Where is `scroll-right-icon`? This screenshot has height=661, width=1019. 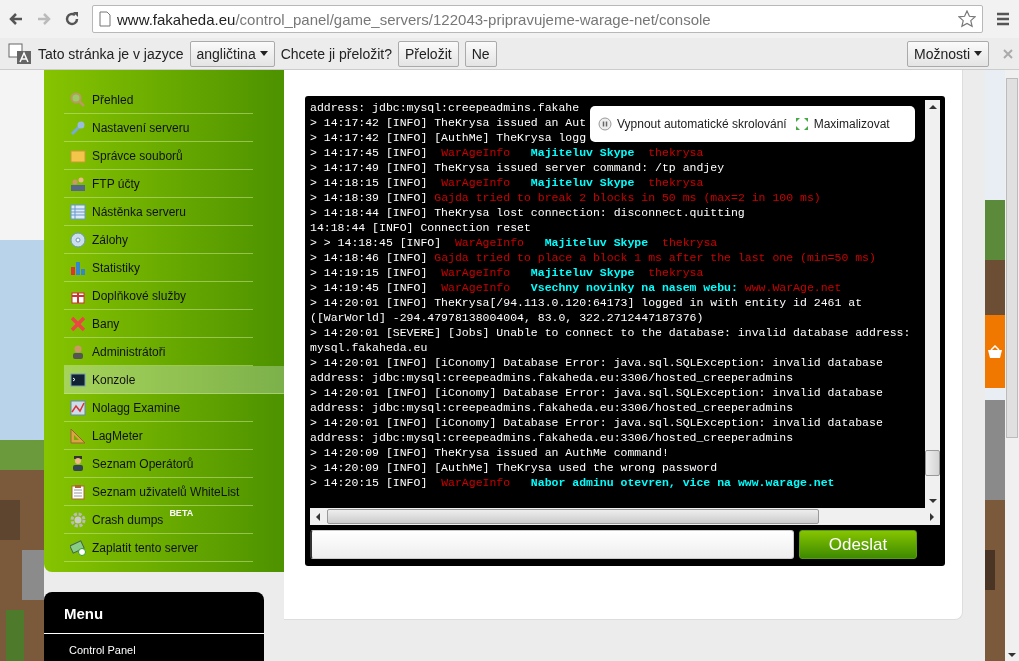
scroll-right-icon is located at coordinates (932, 516).